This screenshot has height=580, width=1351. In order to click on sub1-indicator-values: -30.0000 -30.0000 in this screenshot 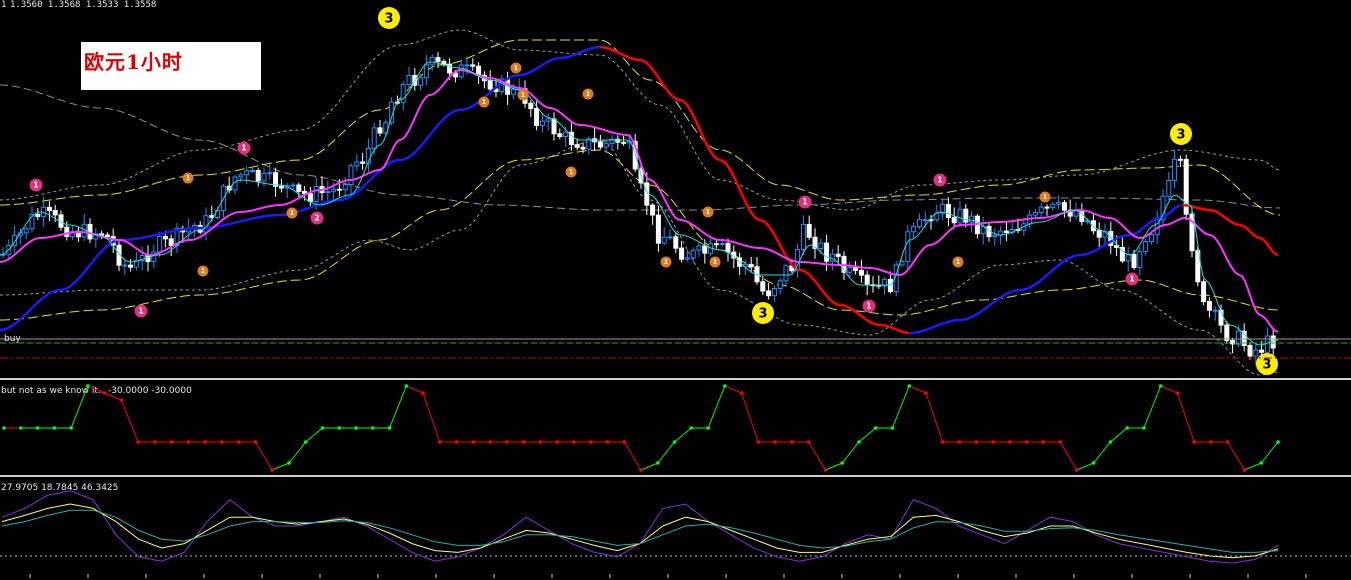, I will do `click(150, 391)`.